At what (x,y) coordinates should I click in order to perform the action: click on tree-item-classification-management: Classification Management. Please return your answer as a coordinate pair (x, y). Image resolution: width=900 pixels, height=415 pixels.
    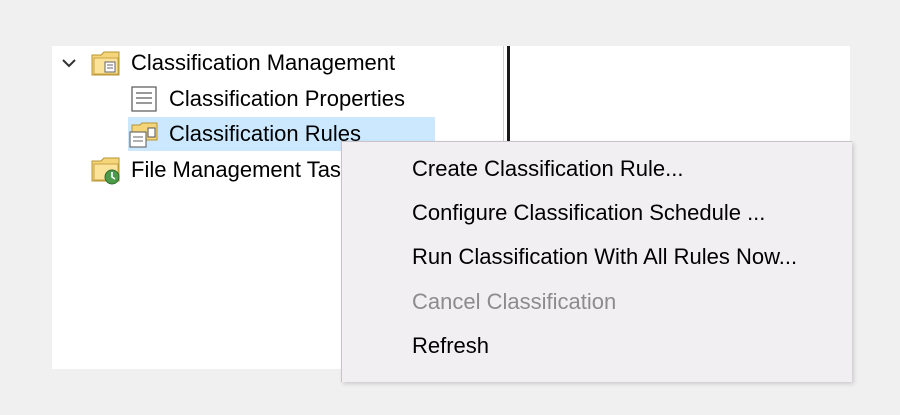
    Looking at the image, I should click on (228, 63).